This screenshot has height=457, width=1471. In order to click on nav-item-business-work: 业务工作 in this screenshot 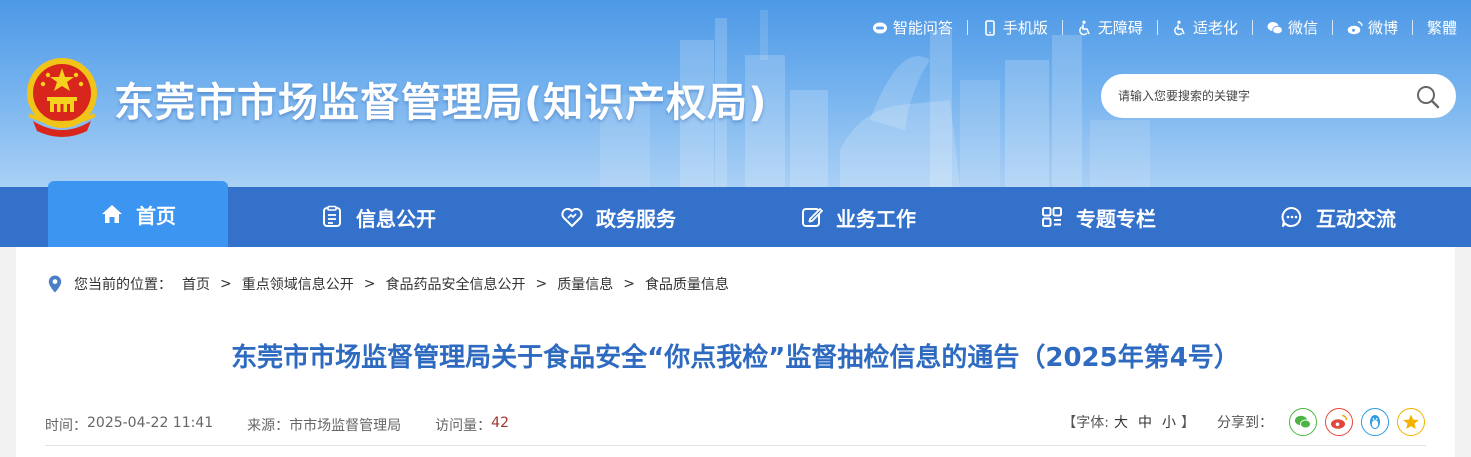, I will do `click(858, 217)`.